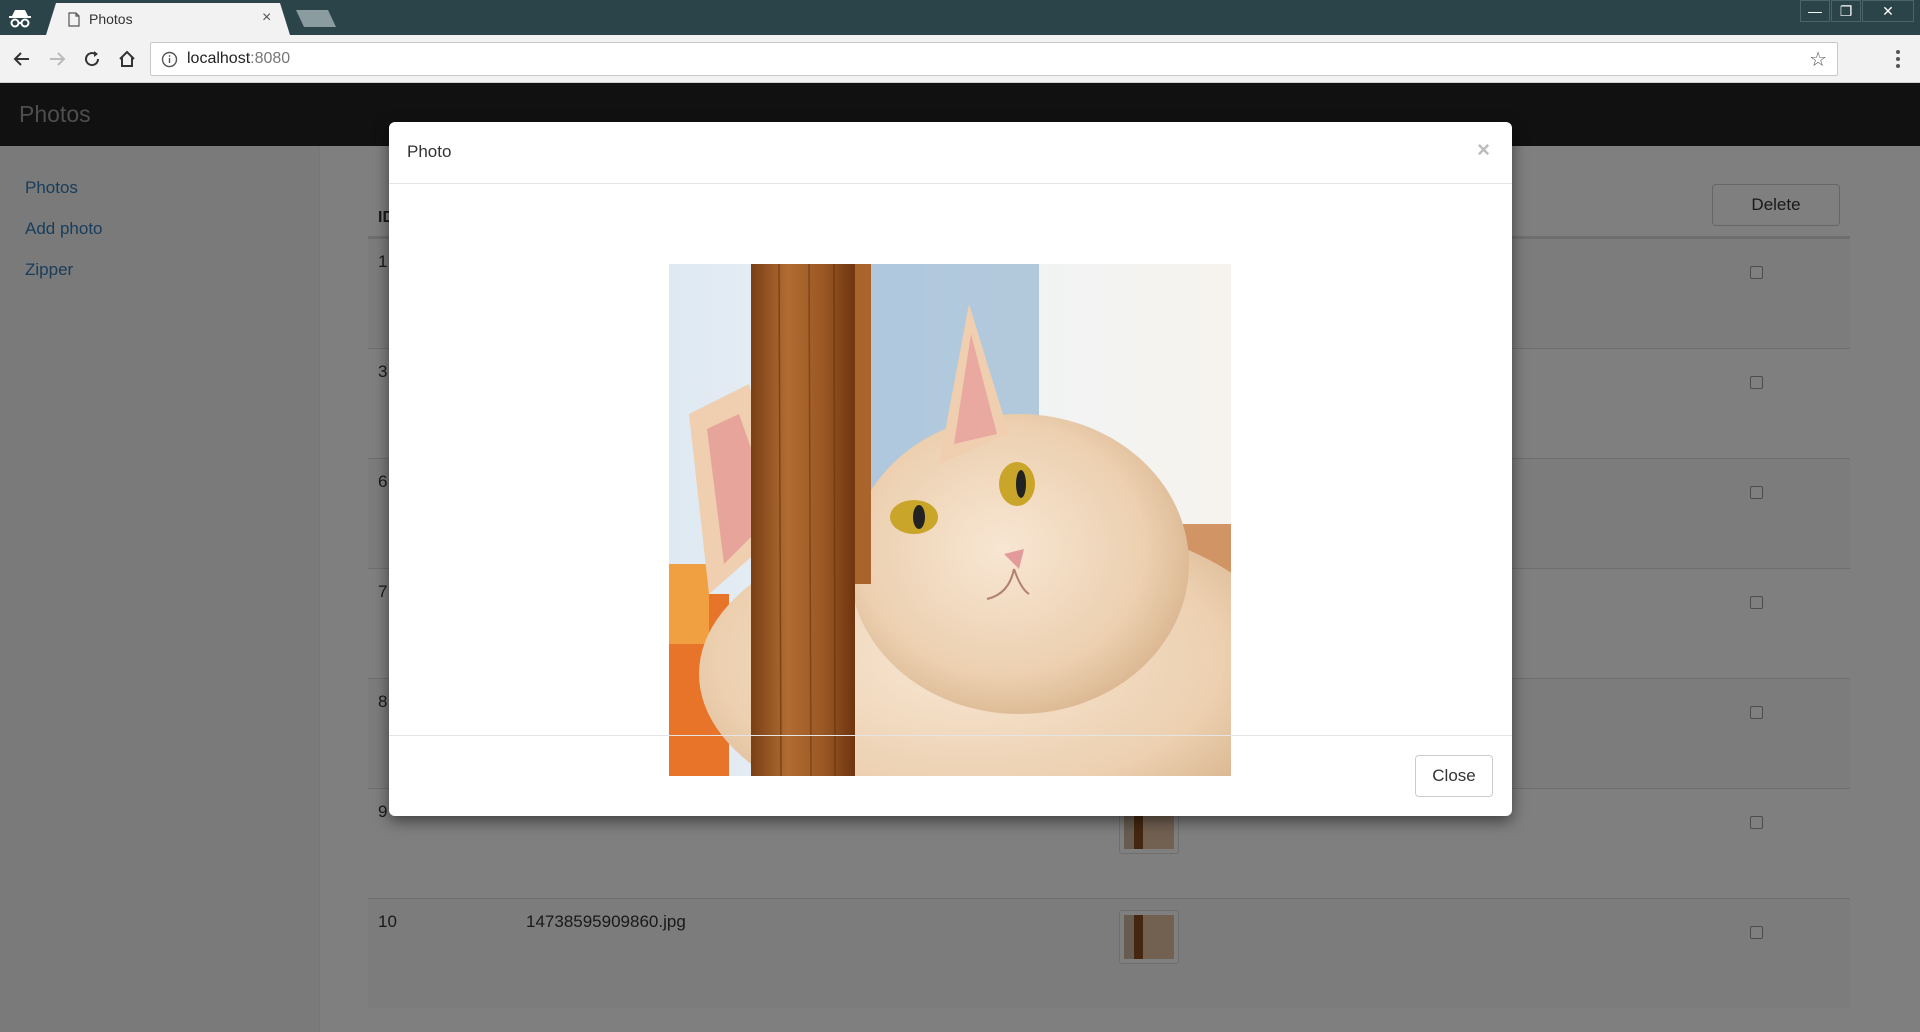 This screenshot has width=1920, height=1032. I want to click on browser-titlebar: Photos × — ❐ ✕, so click(960, 17).